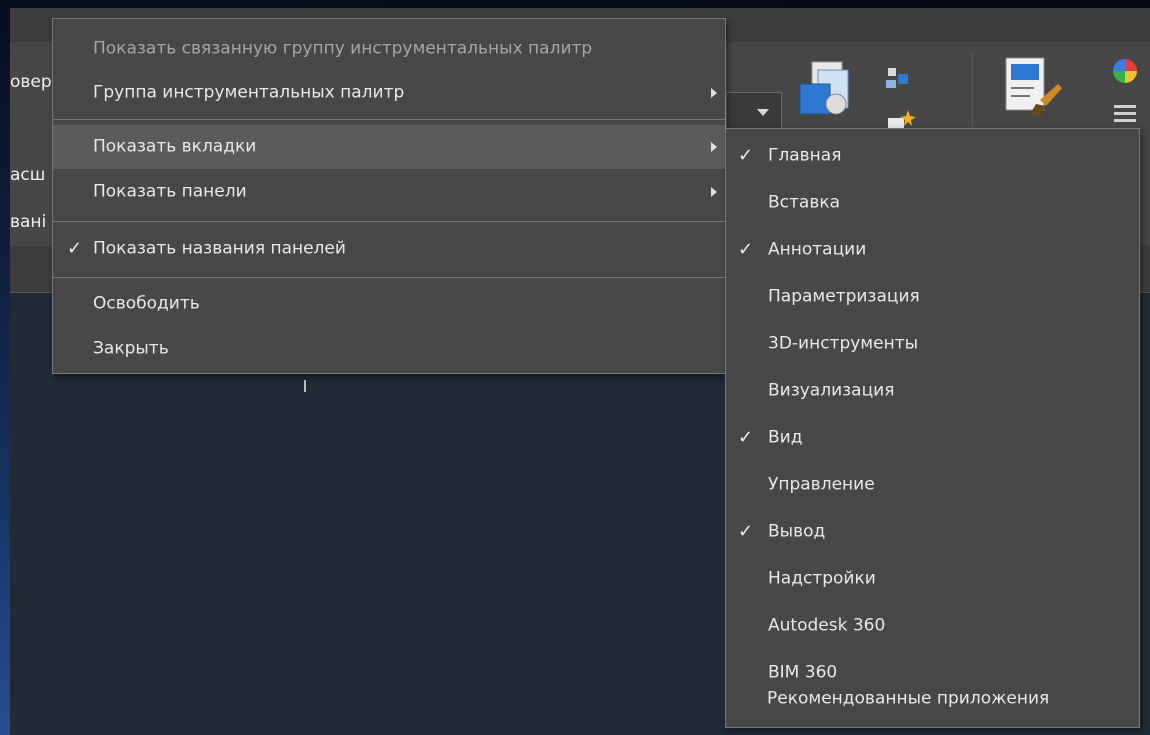  Describe the element at coordinates (1125, 71) in the screenshot. I see `color-wheel-icon` at that location.